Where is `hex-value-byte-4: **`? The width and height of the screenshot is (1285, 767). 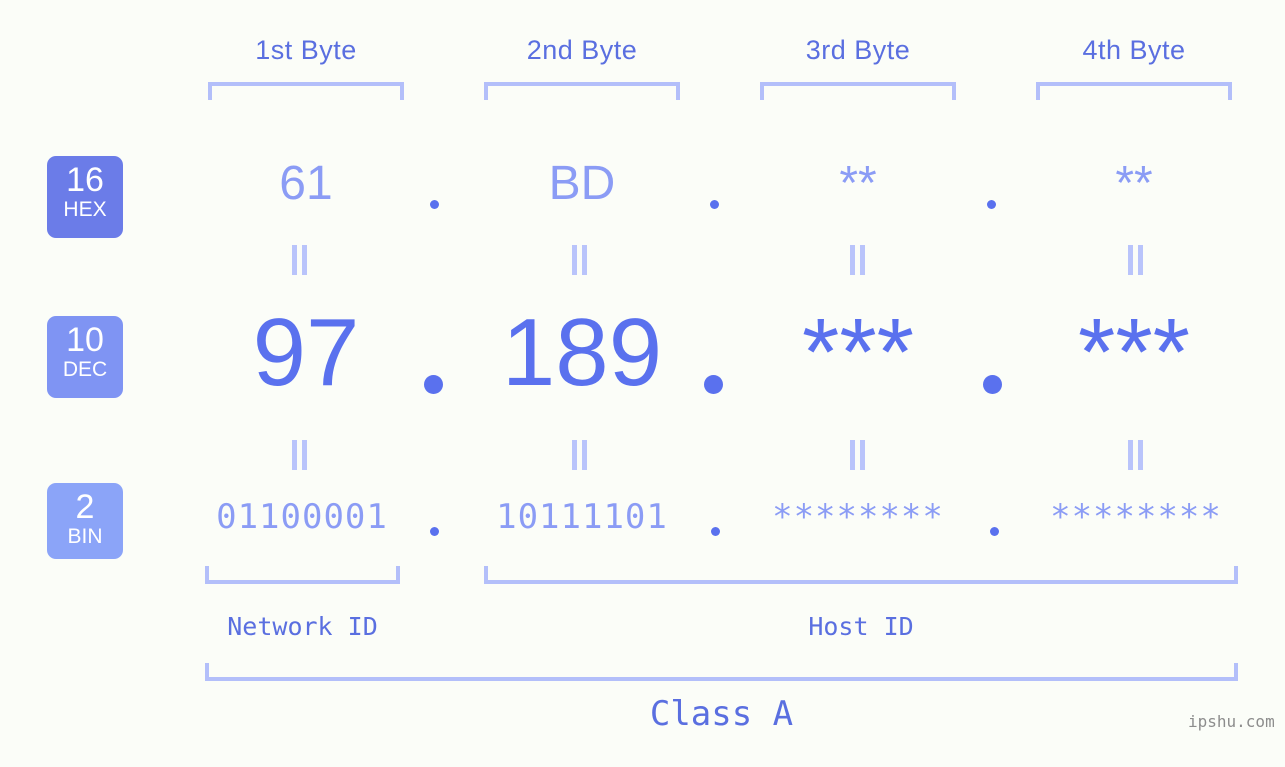 hex-value-byte-4: ** is located at coordinates (1134, 183).